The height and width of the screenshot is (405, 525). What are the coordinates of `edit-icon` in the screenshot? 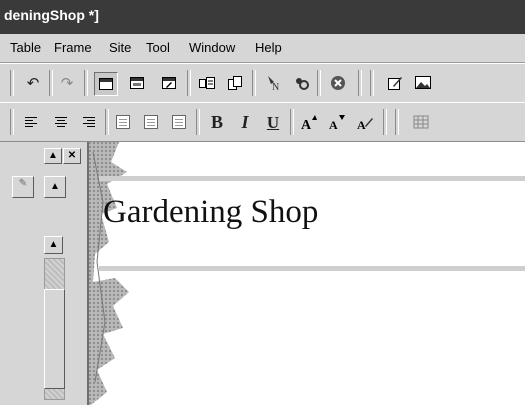 It's located at (395, 83).